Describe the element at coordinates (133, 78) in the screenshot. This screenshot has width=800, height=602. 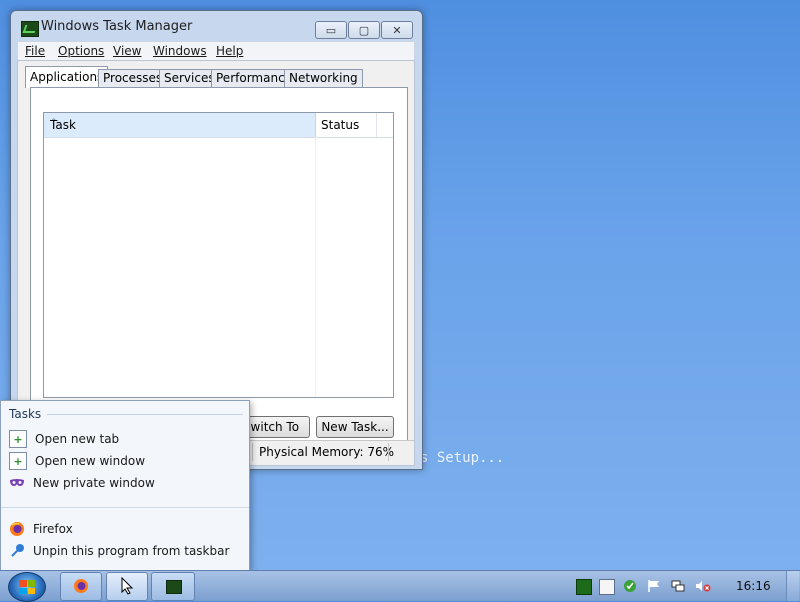
I see `tab-processes: Processes` at that location.